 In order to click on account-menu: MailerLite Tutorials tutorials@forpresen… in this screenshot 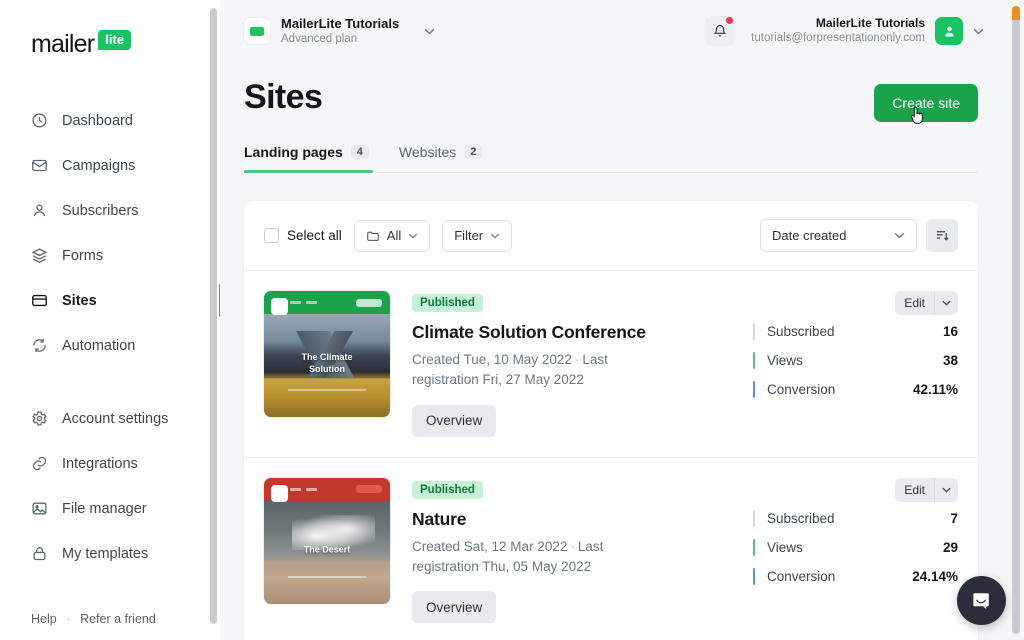, I will do `click(867, 31)`.